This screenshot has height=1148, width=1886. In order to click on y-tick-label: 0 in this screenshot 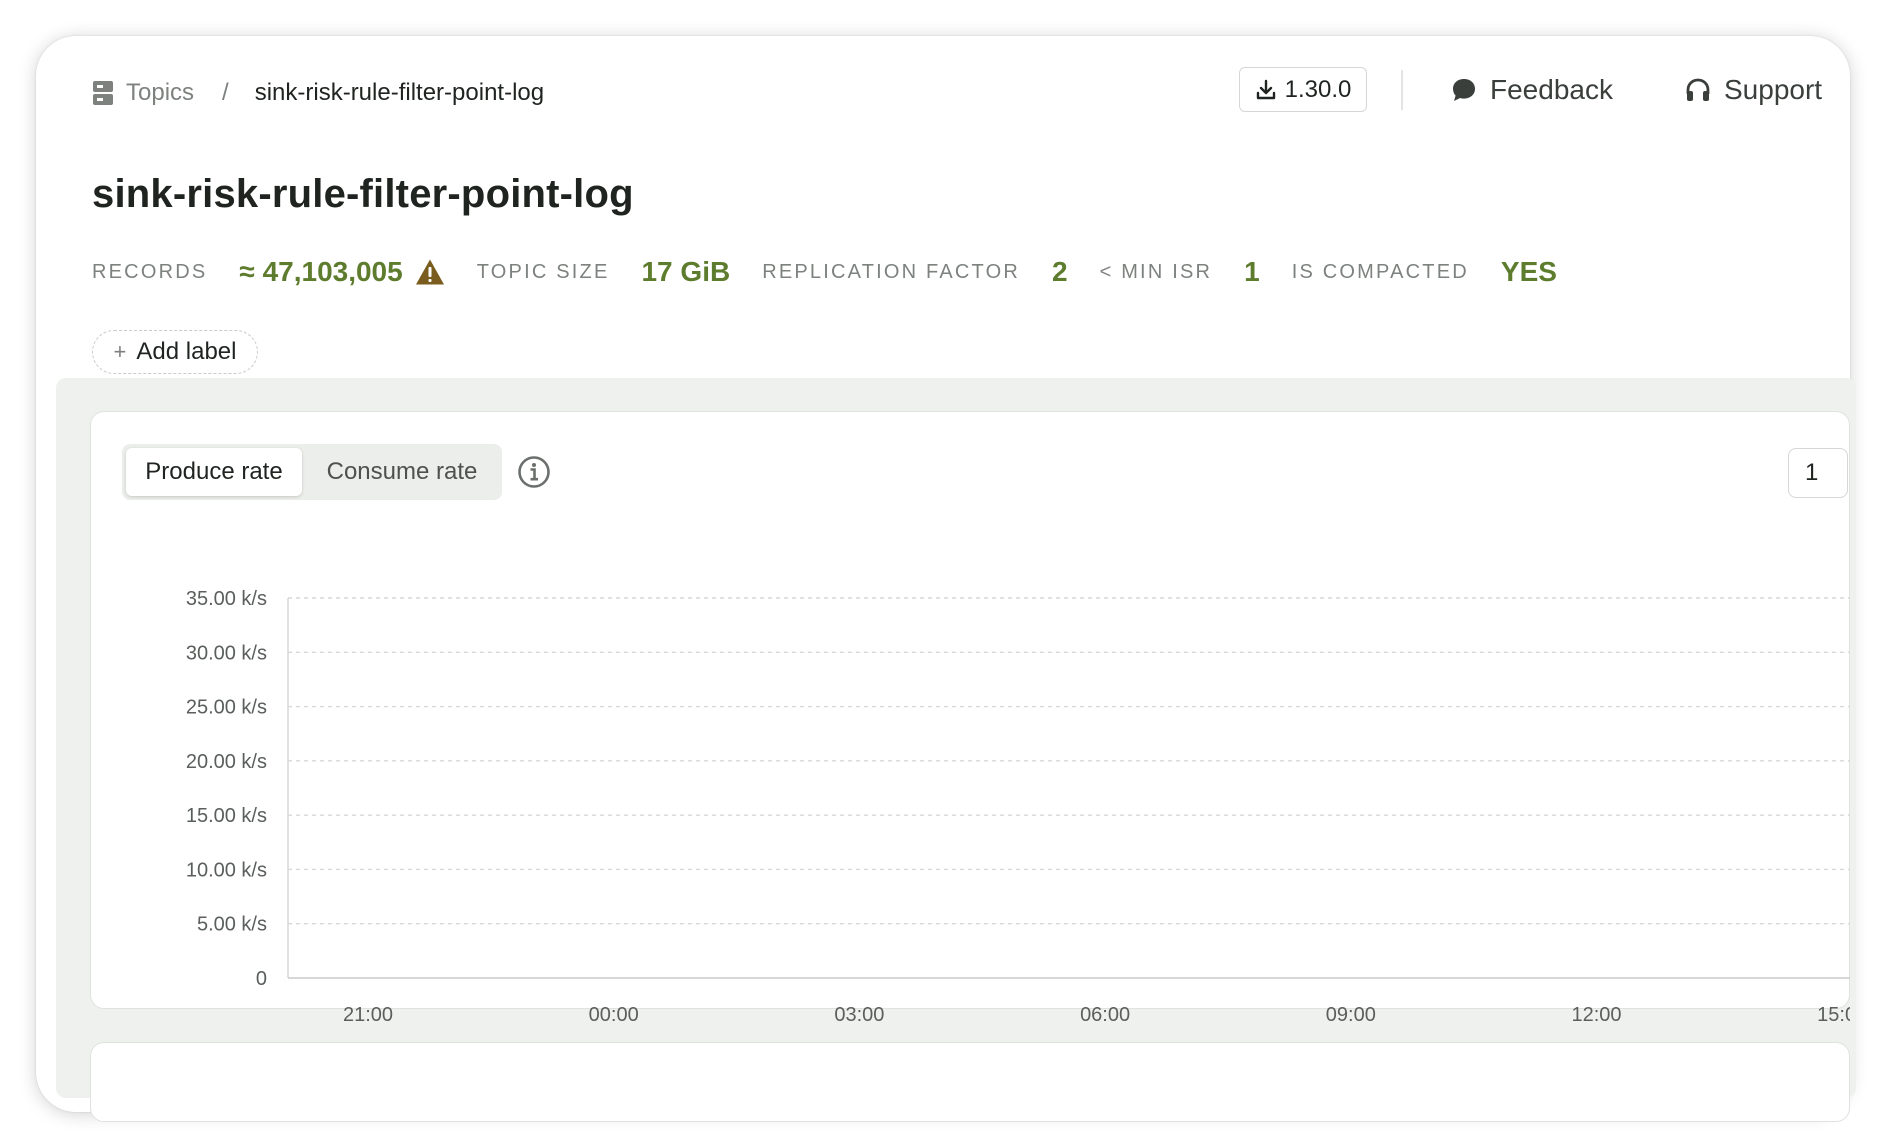, I will do `click(261, 979)`.